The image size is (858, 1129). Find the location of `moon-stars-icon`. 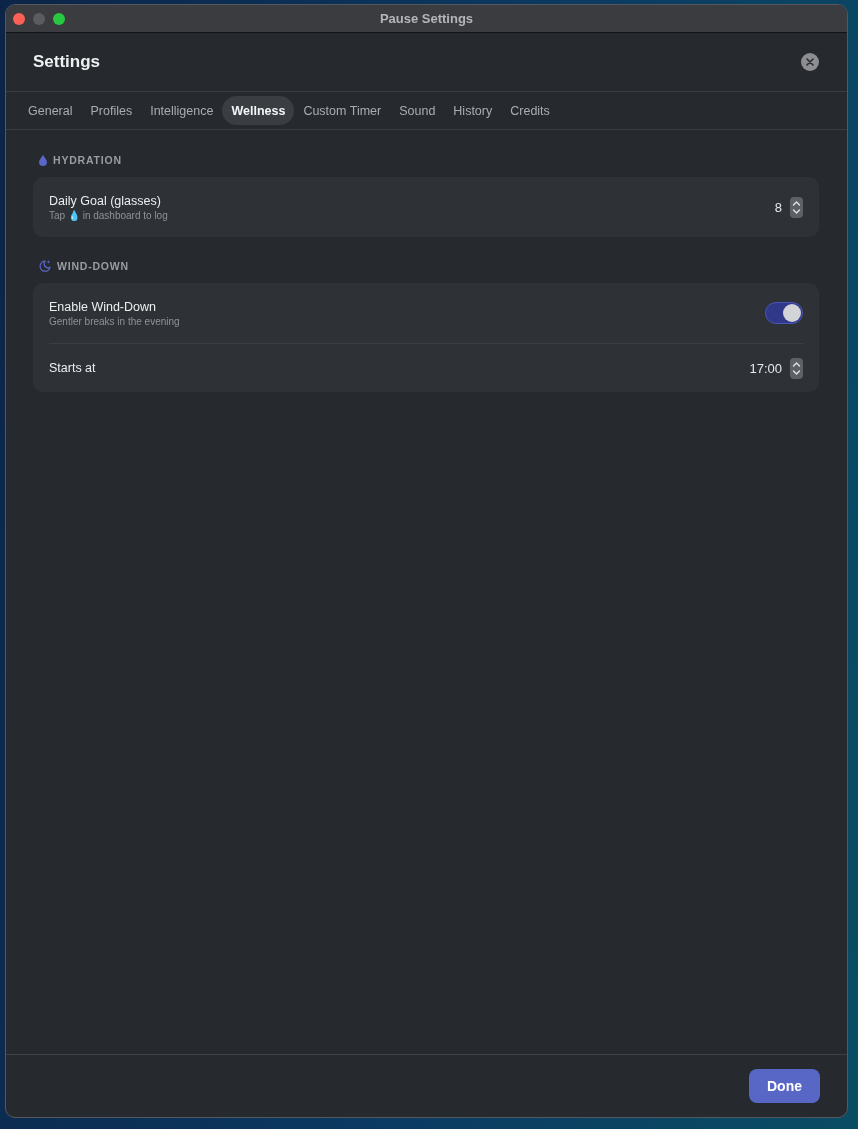

moon-stars-icon is located at coordinates (45, 266).